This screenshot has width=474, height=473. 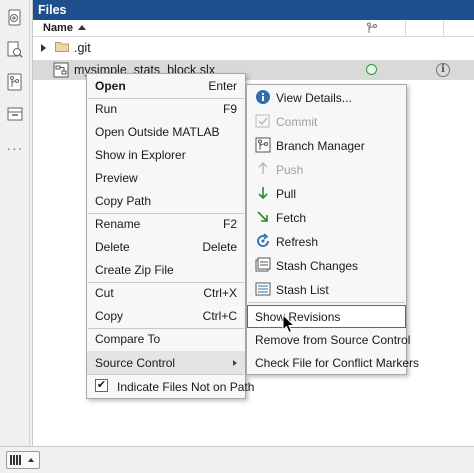 I want to click on submenu-arrow-icon, so click(x=235, y=363).